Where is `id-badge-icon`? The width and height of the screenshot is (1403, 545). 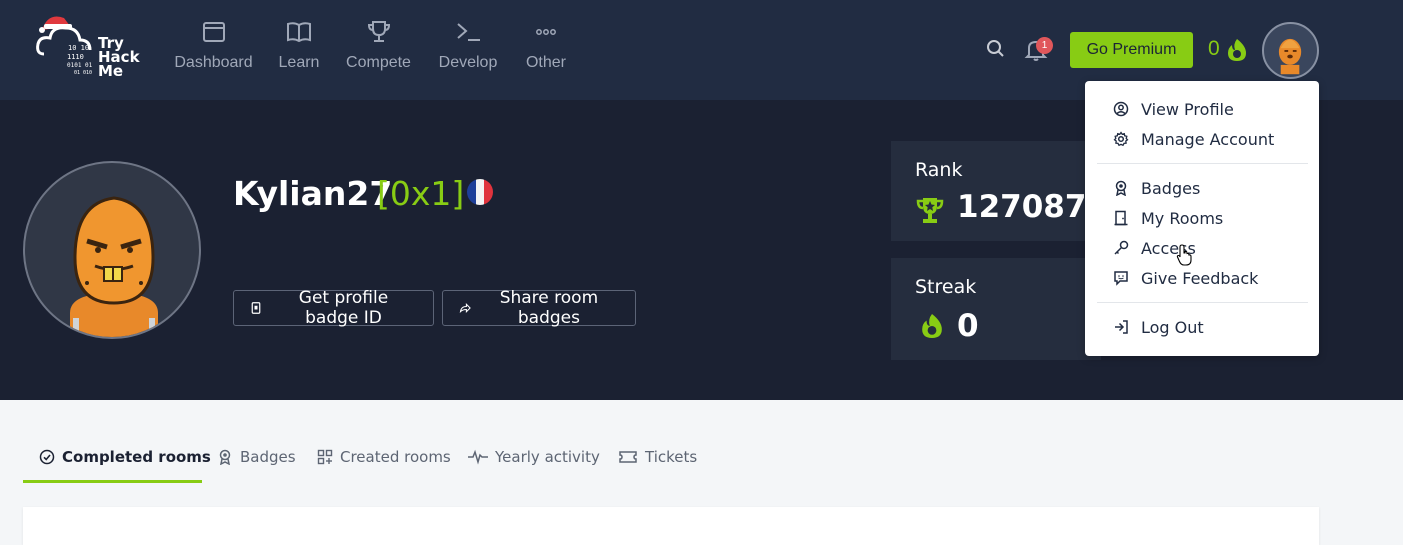 id-badge-icon is located at coordinates (256, 308).